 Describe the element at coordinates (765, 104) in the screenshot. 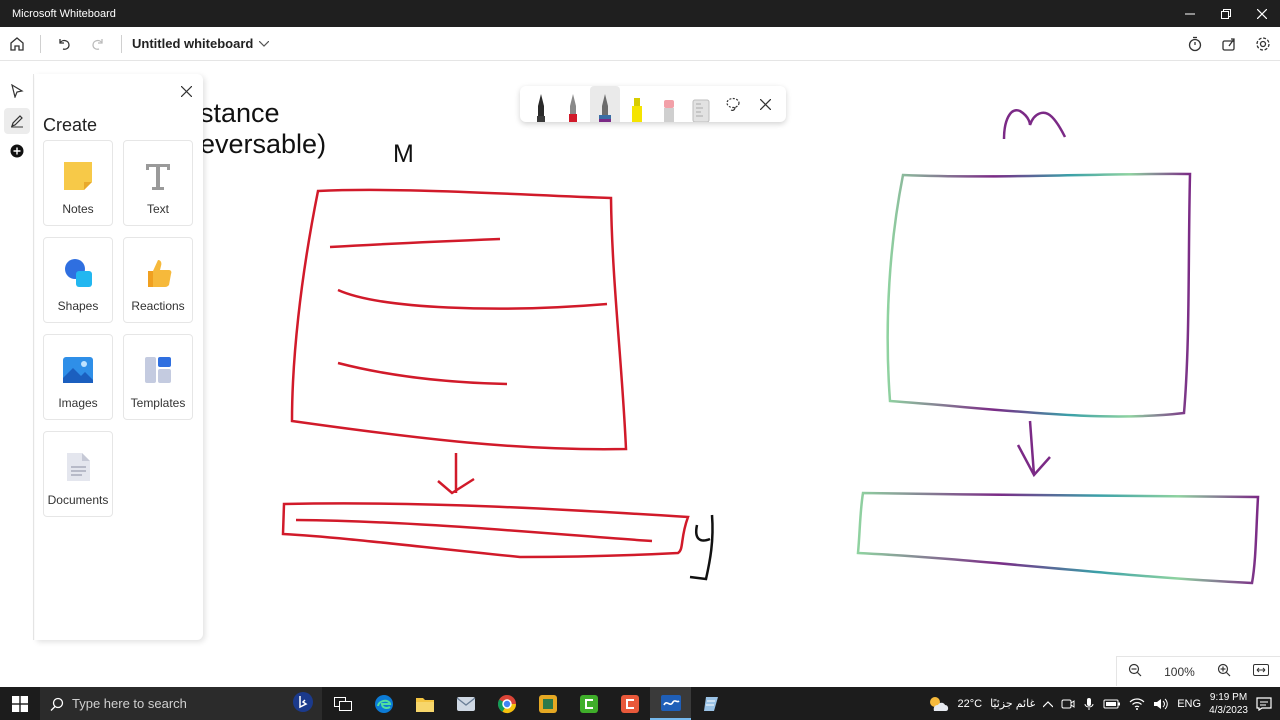

I see `close-toolbar-button` at that location.